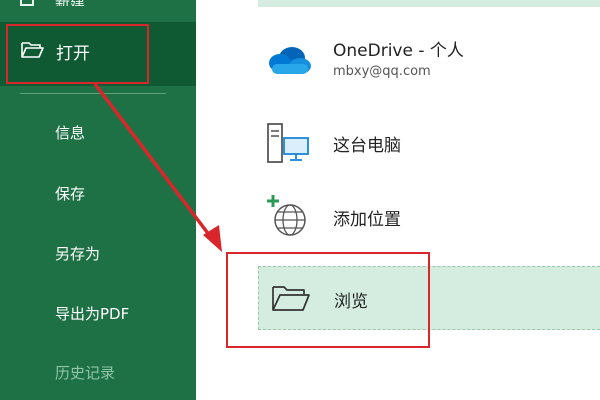 The width and height of the screenshot is (600, 400). Describe the element at coordinates (429, 218) in the screenshot. I see `location-add-place: 添加位置` at that location.